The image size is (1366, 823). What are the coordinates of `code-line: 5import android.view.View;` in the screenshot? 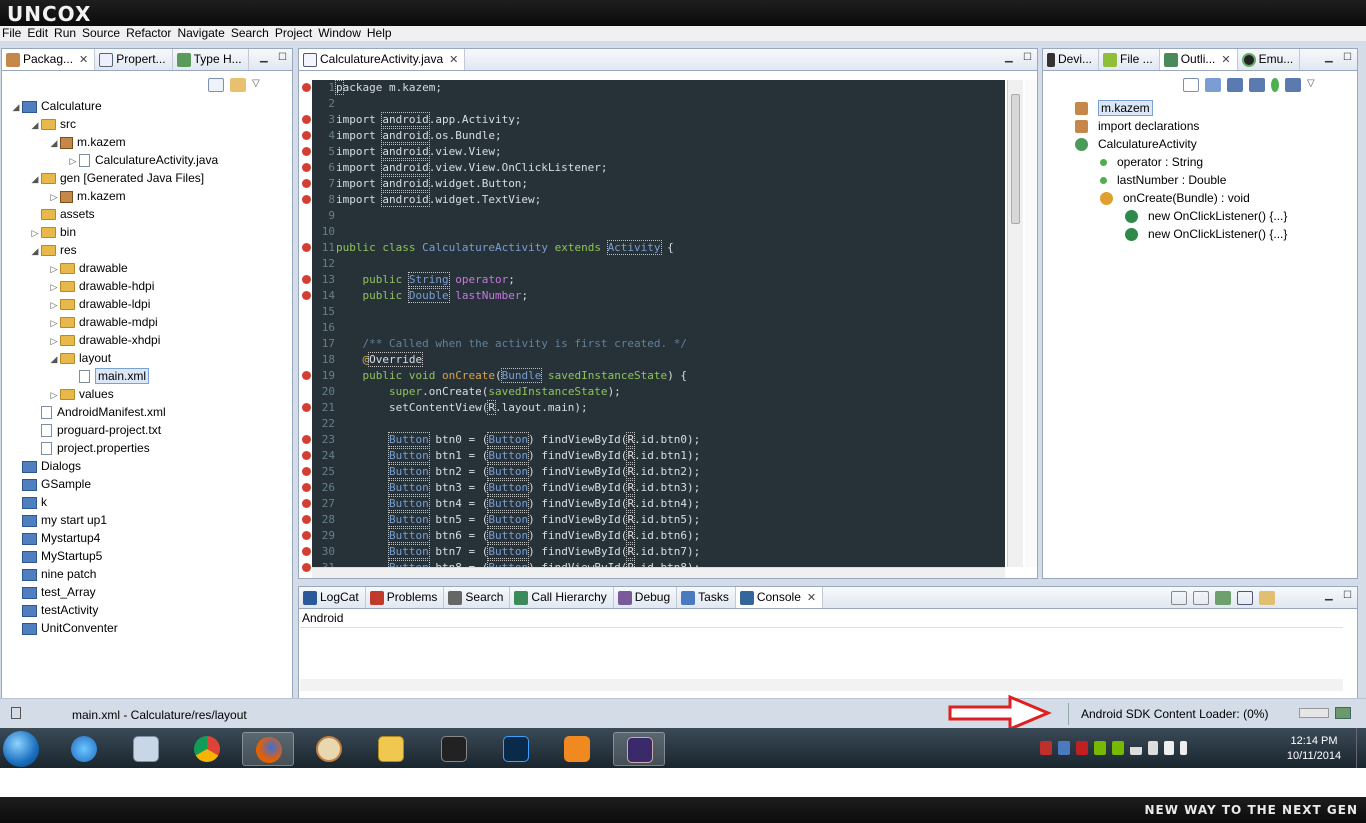 It's located at (658, 152).